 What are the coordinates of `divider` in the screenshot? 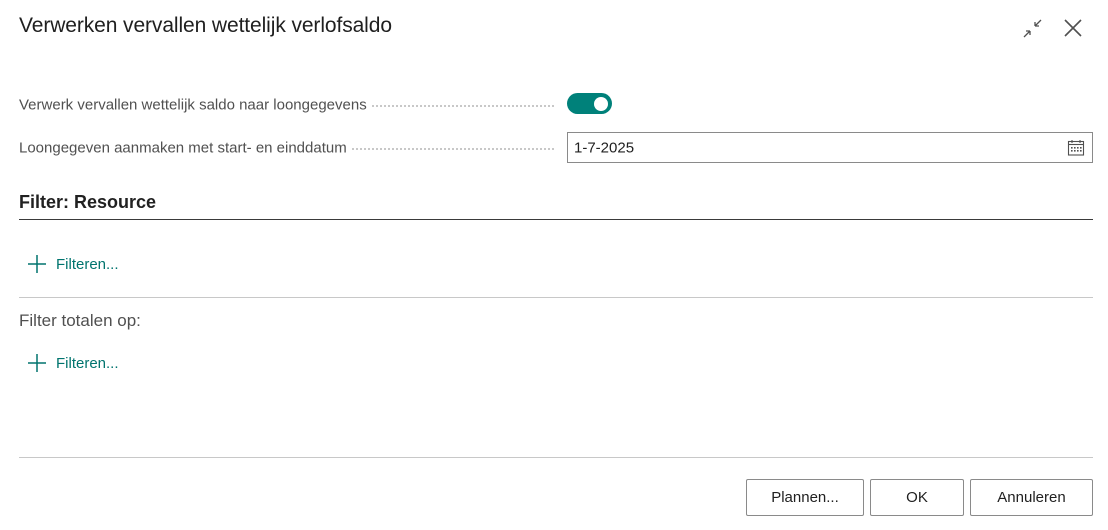 It's located at (556, 297).